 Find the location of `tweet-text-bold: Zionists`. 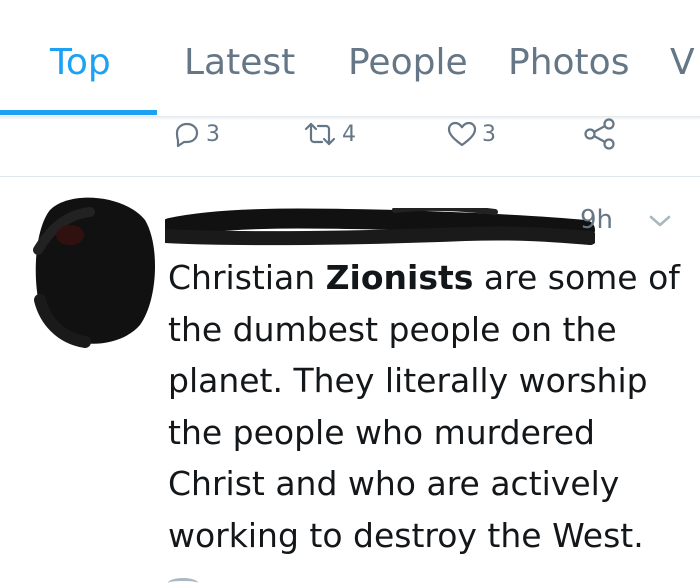

tweet-text-bold: Zionists is located at coordinates (399, 277).